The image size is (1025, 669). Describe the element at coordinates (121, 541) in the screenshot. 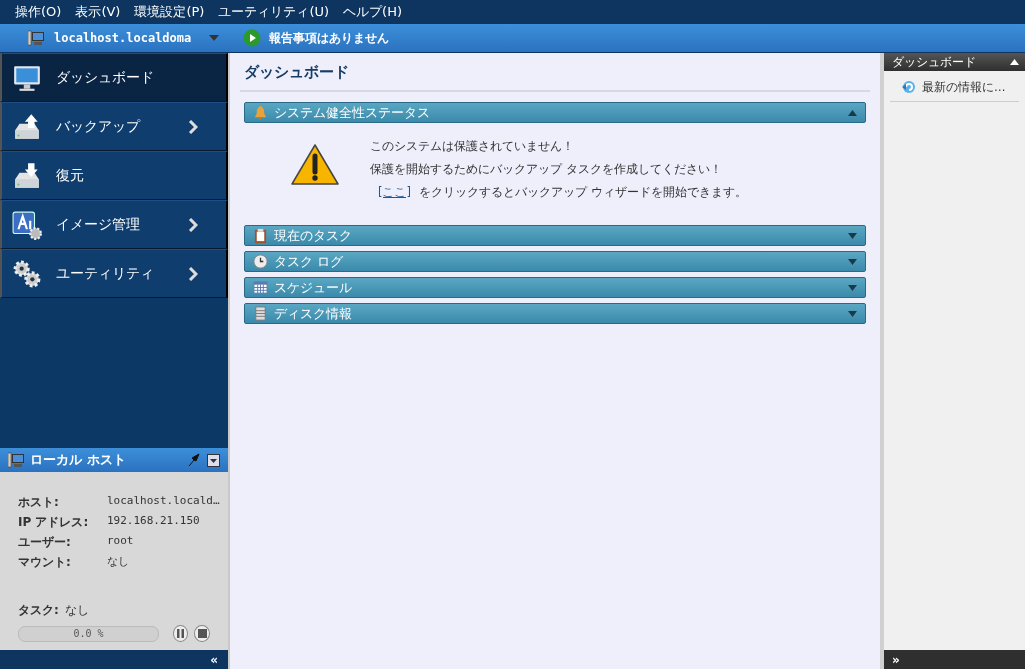

I see `field-value: root` at that location.